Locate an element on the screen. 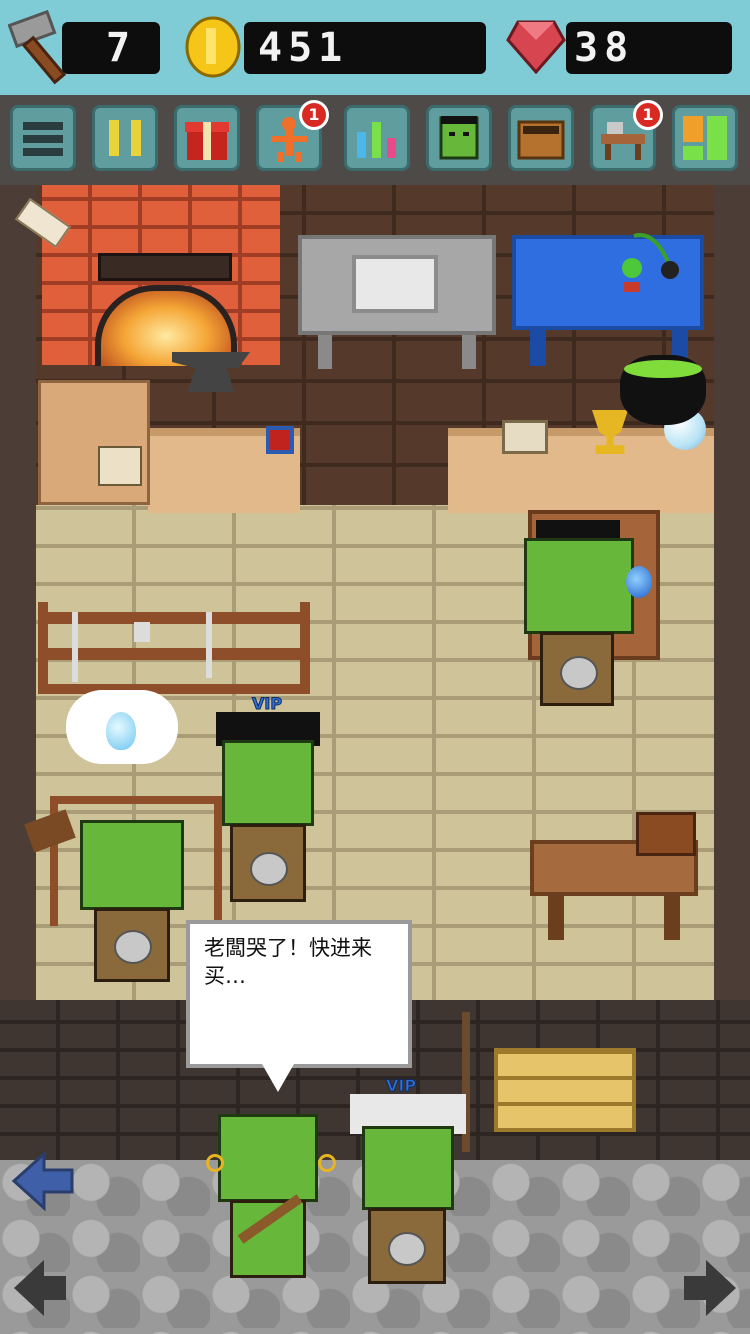  gems-counter: 38 is located at coordinates (649, 48).